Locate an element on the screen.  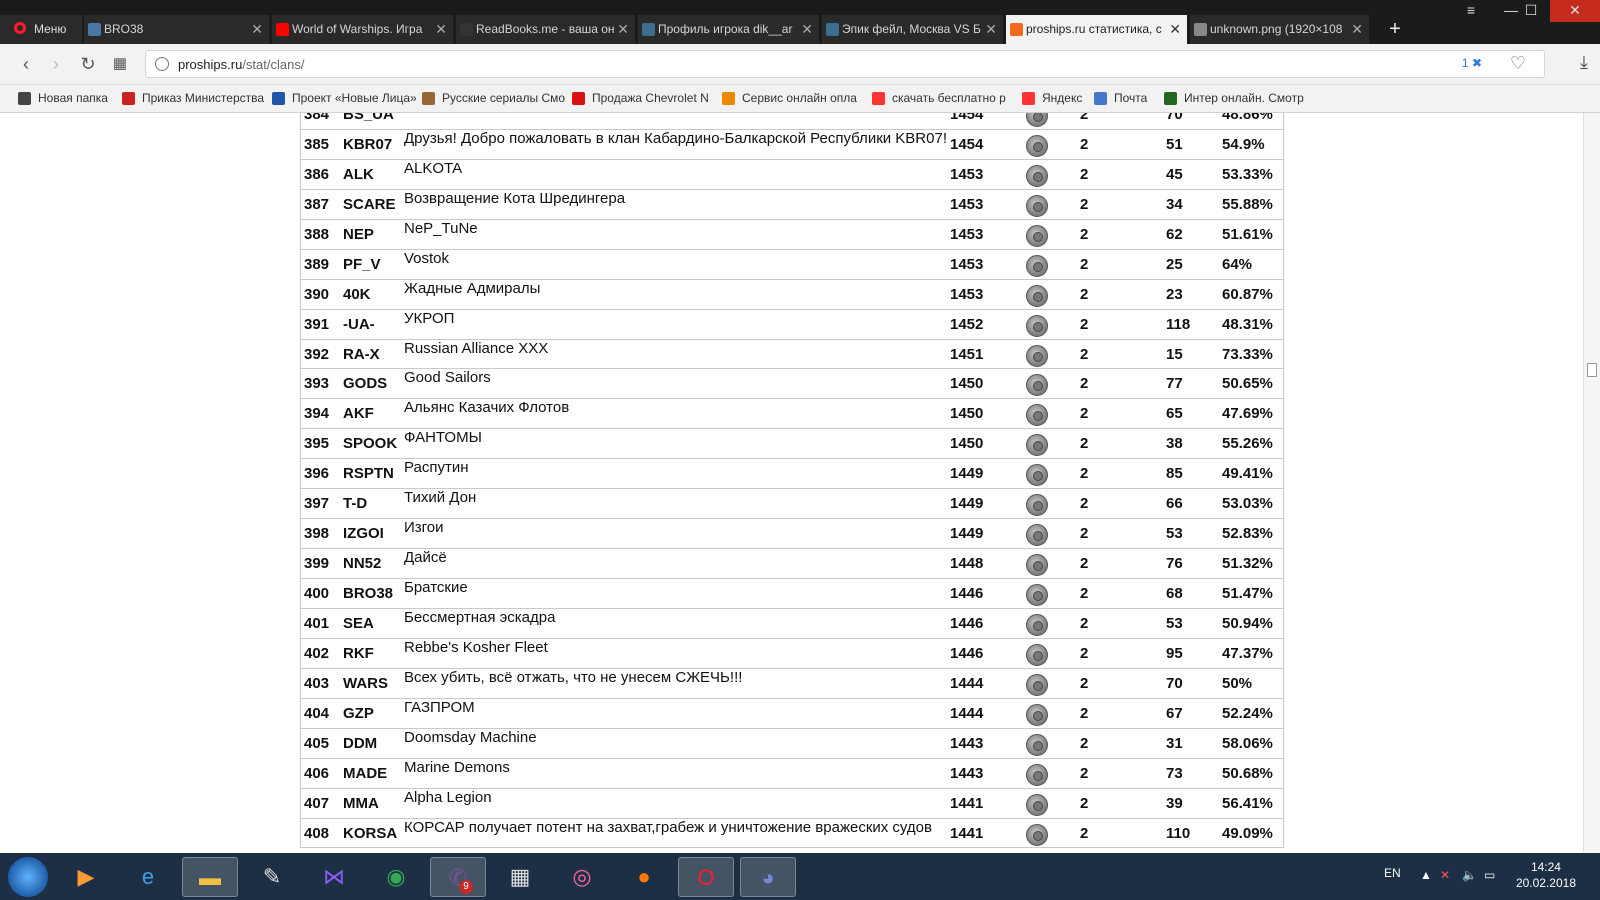
clan-tag-link: DDM is located at coordinates (360, 744).